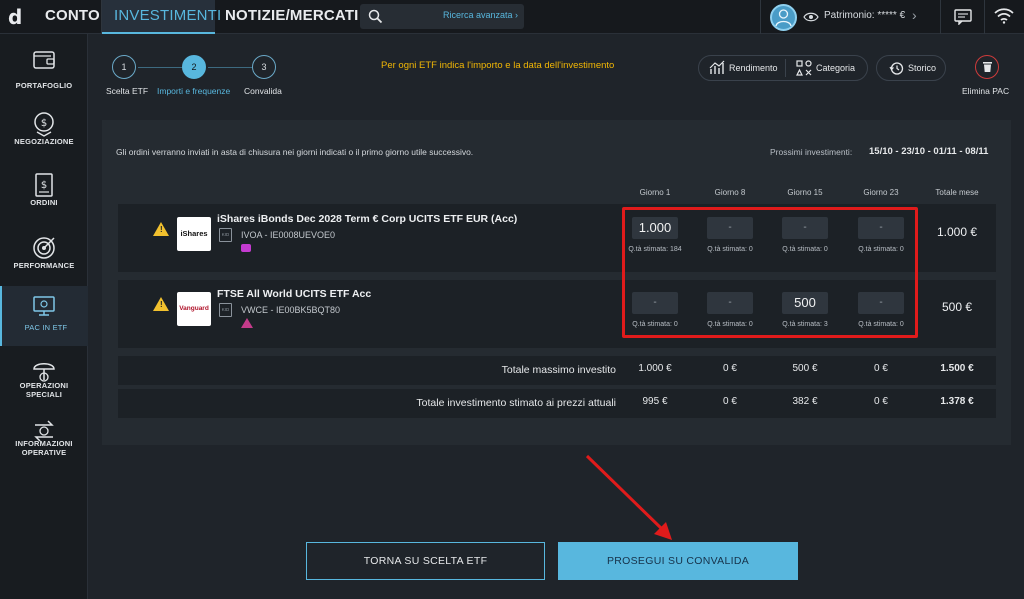 Image resolution: width=1024 pixels, height=599 pixels. What do you see at coordinates (717, 67) in the screenshot?
I see `growth-icon` at bounding box center [717, 67].